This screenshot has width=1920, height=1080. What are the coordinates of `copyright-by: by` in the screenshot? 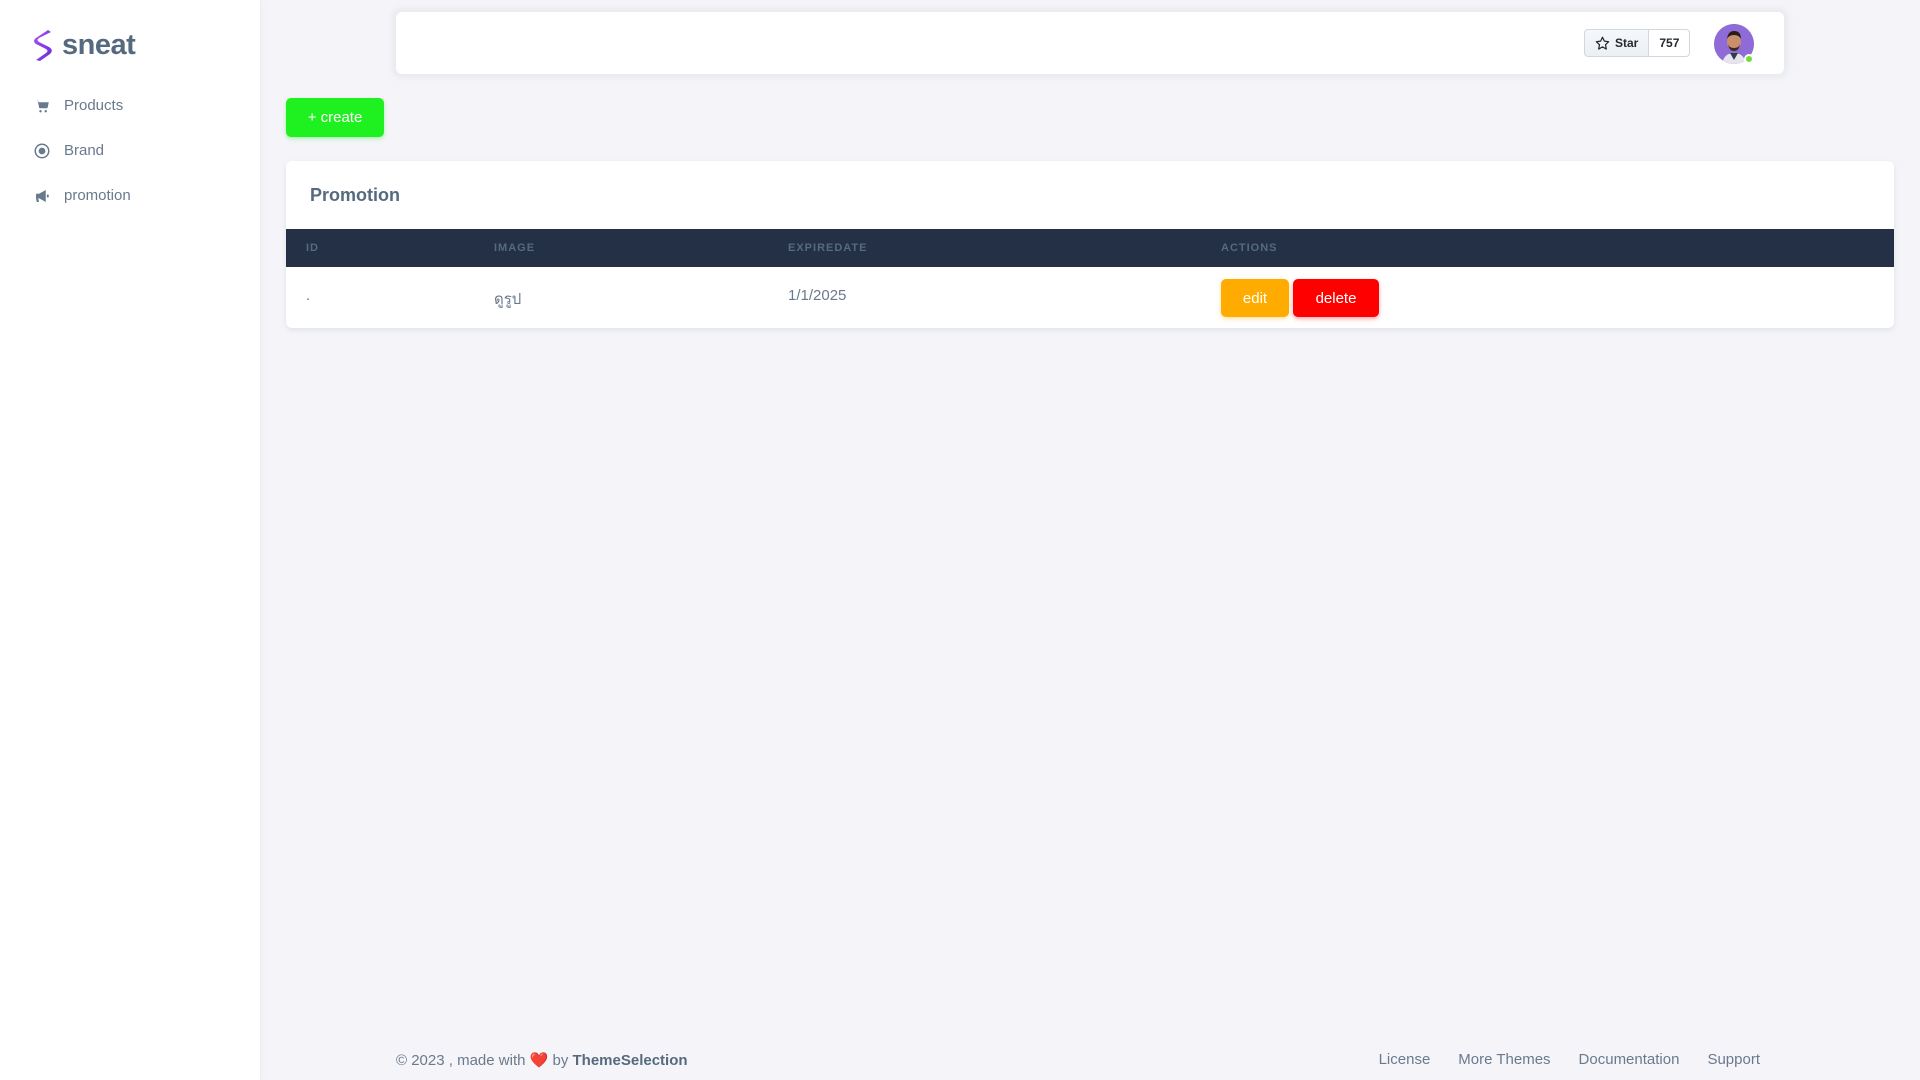 It's located at (560, 1060).